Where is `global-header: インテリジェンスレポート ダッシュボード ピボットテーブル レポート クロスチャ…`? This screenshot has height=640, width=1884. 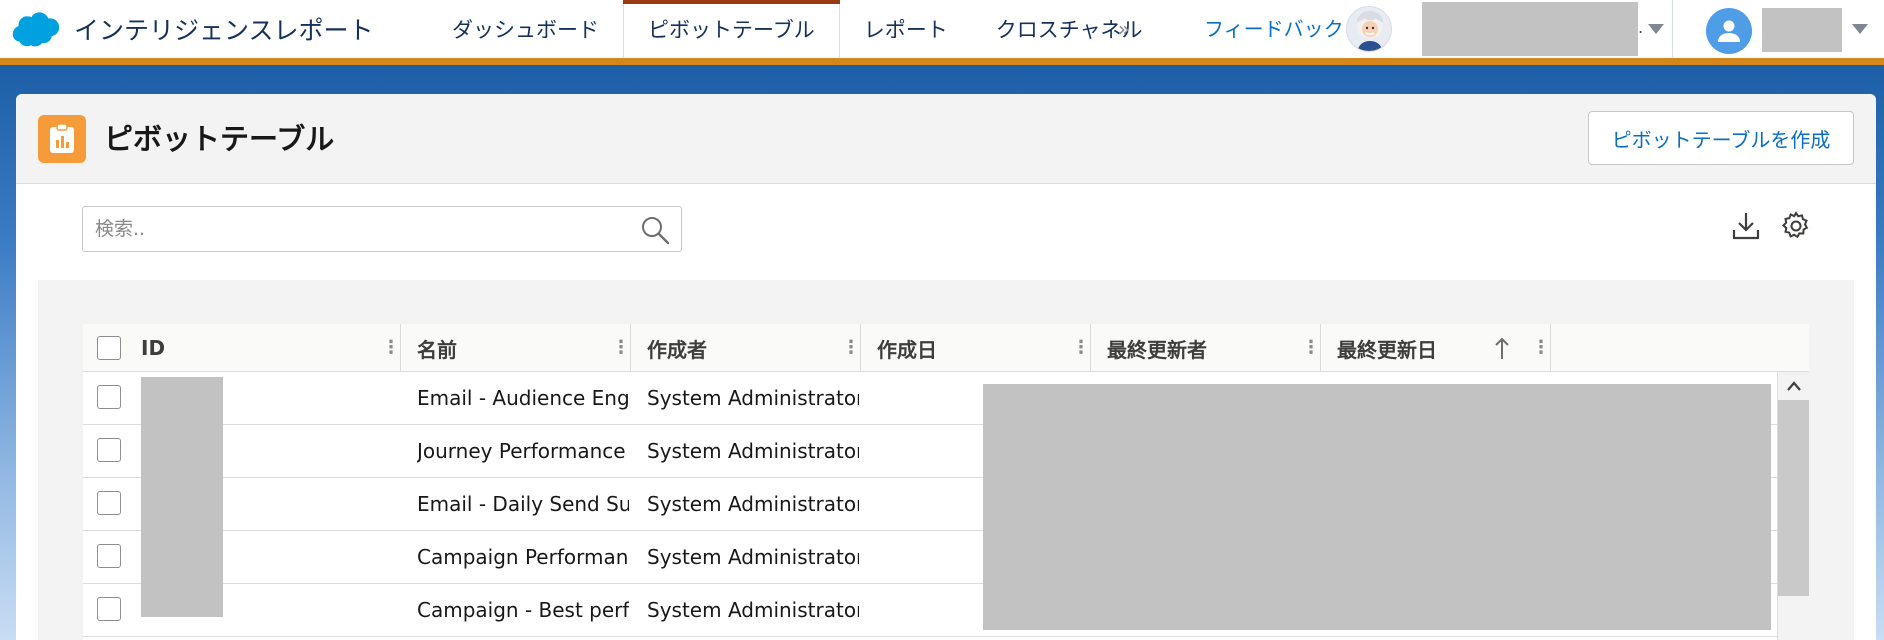
global-header: インテリジェンスレポート ダッシュボード ピボットテーブル レポート クロスチャ… is located at coordinates (942, 29).